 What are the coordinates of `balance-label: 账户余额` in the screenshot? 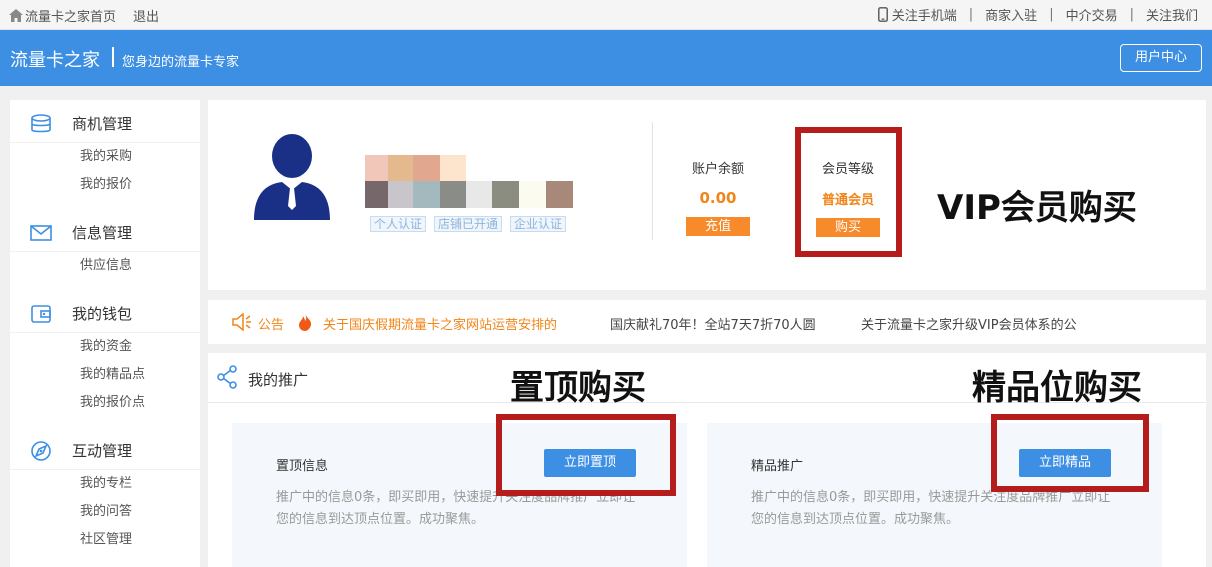 It's located at (717, 169).